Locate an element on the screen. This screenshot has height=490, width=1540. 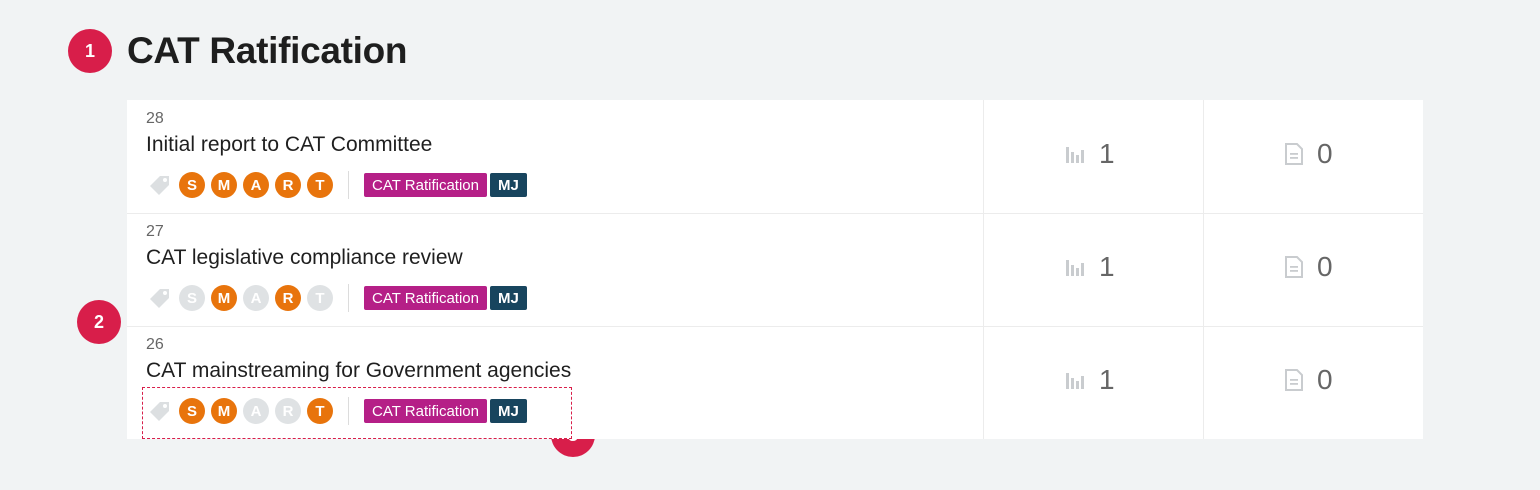
activity-title: CAT legislative compliance review is located at coordinates (304, 258).